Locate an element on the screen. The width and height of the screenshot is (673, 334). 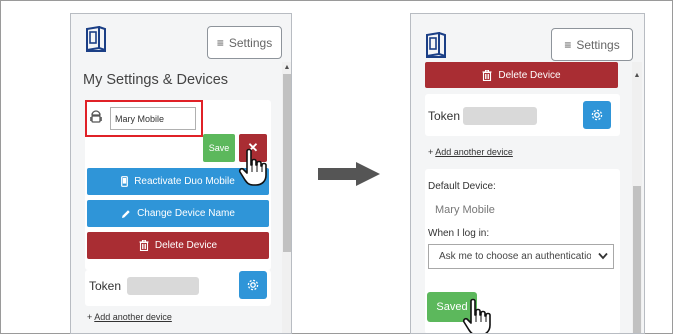
android-icon is located at coordinates (96, 116).